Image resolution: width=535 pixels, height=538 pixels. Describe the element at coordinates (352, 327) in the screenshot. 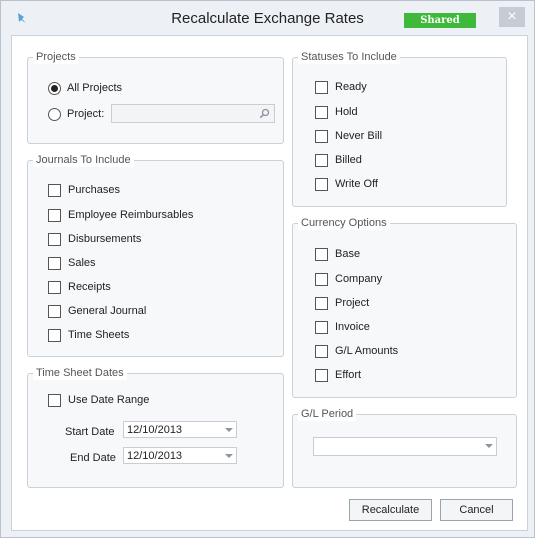

I see `checkbox-label: Invoice` at that location.